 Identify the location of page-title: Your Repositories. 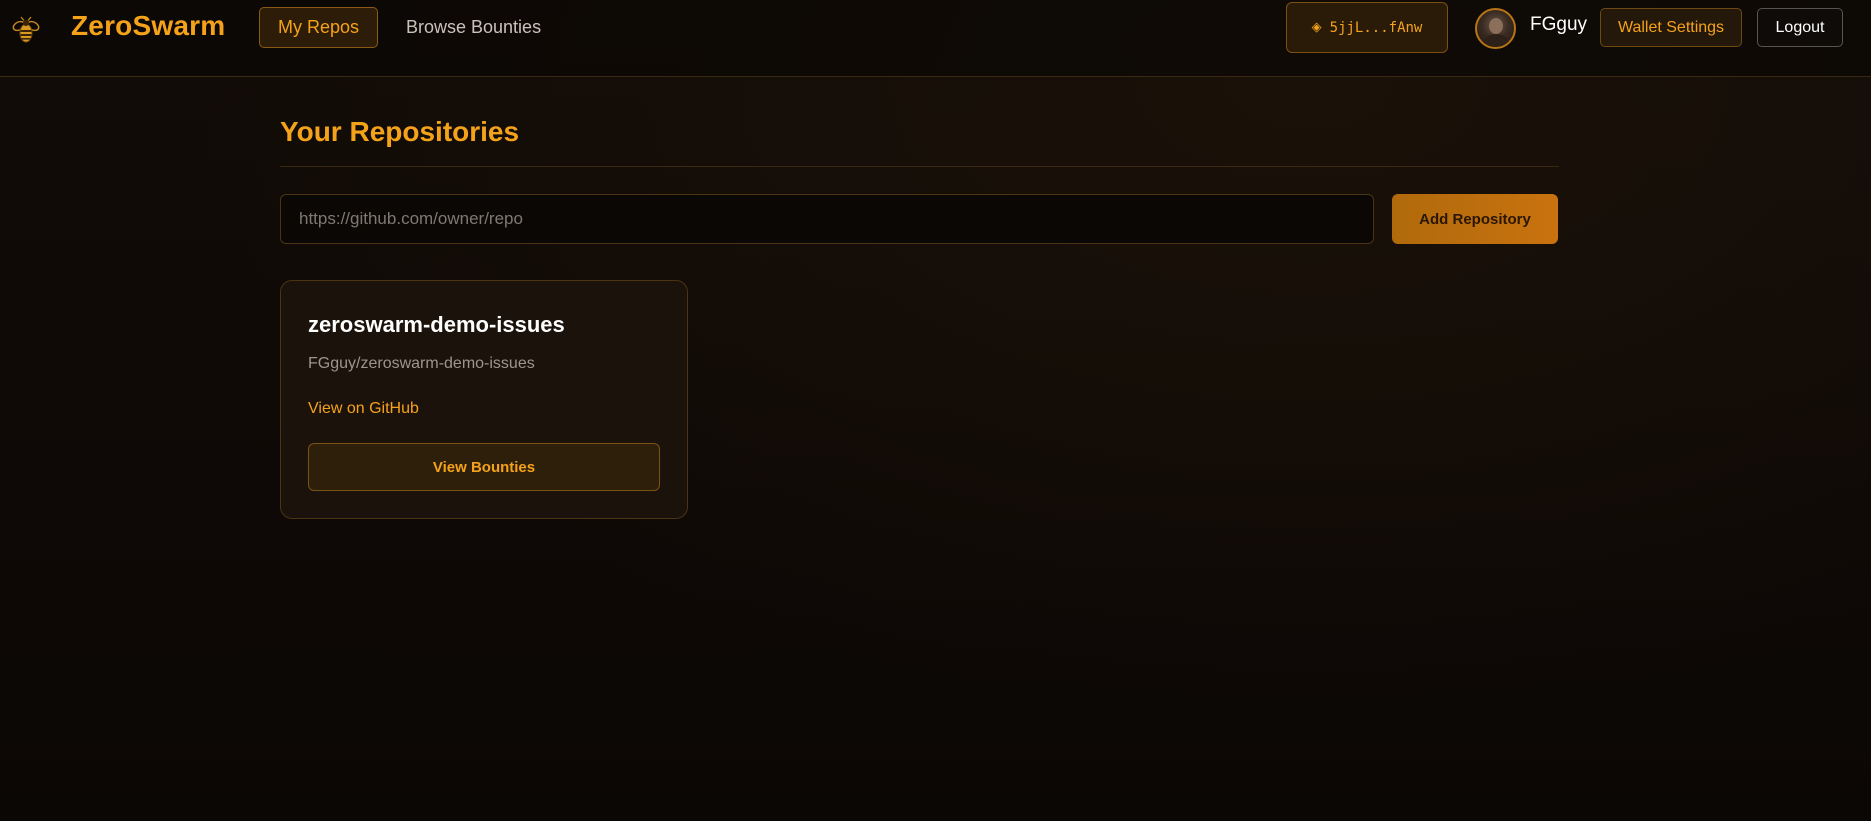
(400, 131).